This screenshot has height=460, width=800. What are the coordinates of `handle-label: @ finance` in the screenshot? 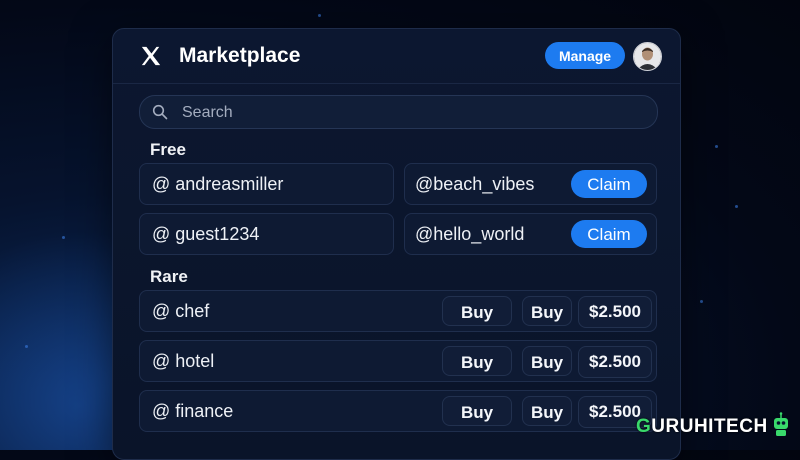 It's located at (193, 411).